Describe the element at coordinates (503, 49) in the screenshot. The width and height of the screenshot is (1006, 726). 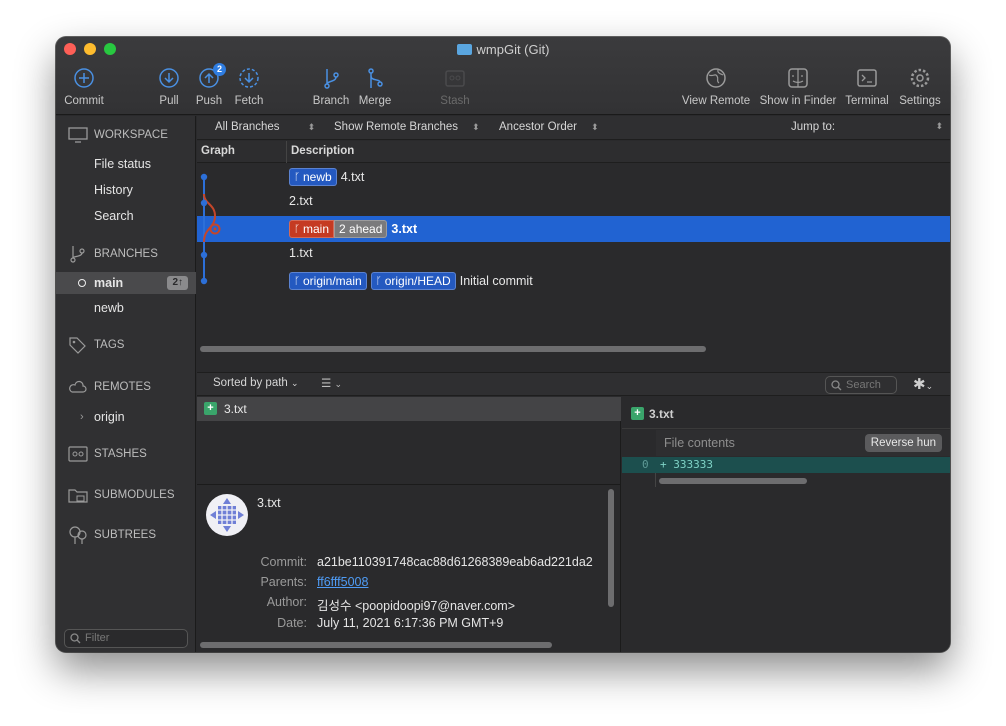
I see `window-title: wmpGit (Git)` at that location.